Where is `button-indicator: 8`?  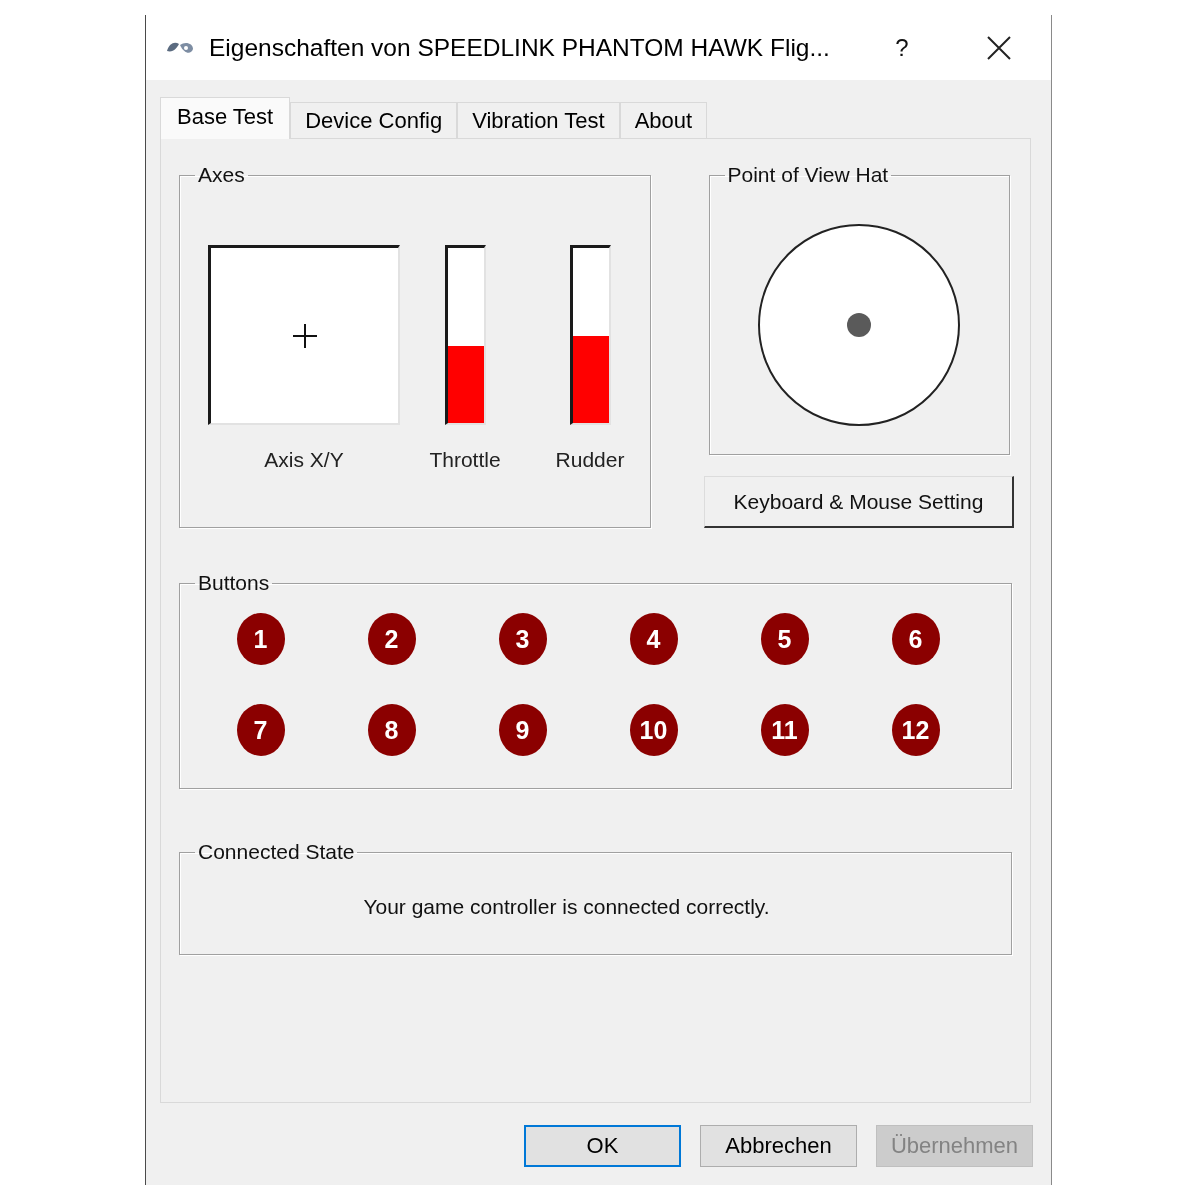
button-indicator: 8 is located at coordinates (391, 730).